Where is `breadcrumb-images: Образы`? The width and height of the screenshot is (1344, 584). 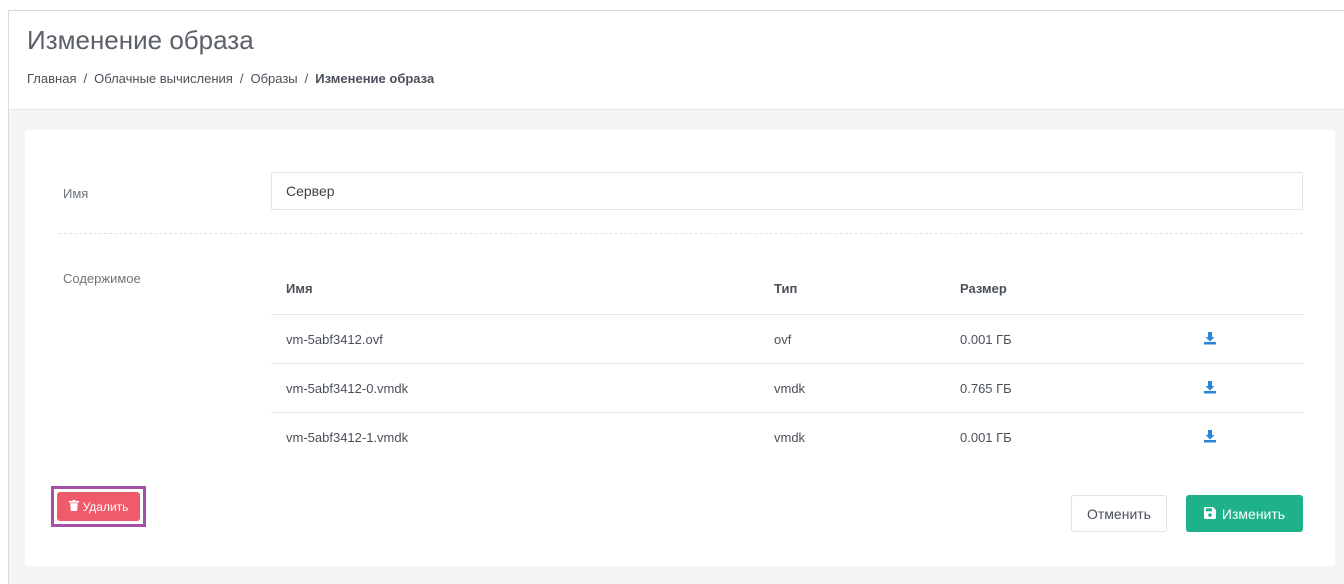
breadcrumb-images: Образы is located at coordinates (273, 78).